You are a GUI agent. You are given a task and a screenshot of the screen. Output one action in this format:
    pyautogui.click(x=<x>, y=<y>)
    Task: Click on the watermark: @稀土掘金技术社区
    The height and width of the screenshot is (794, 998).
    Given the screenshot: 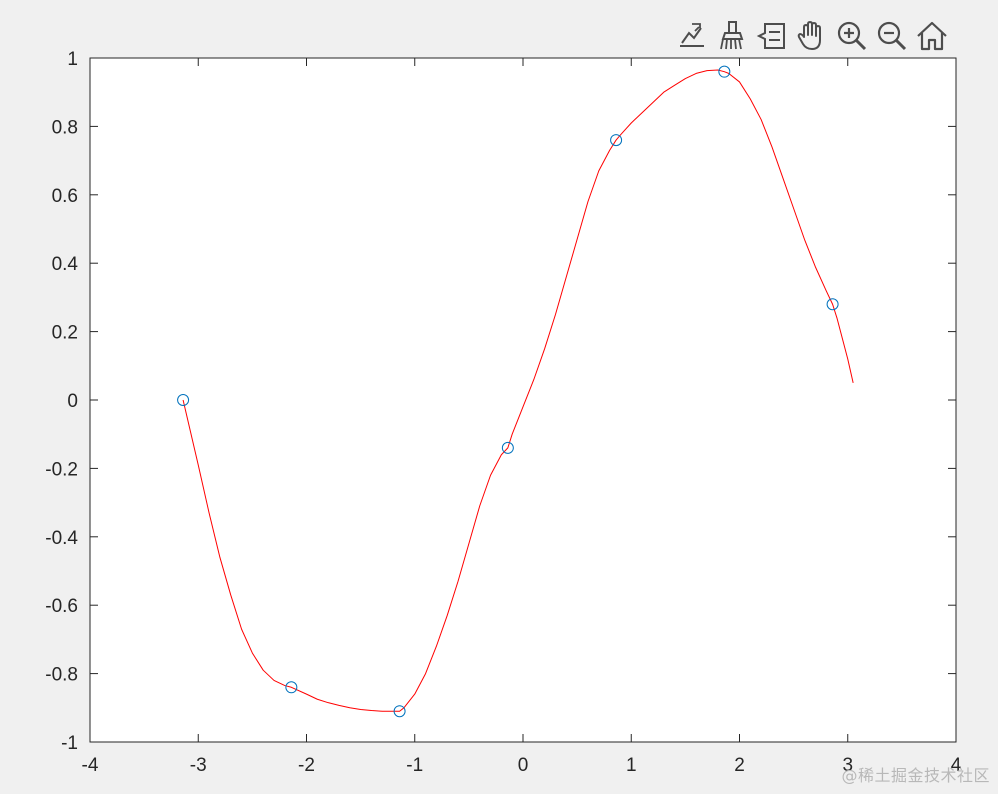 What is the action you would take?
    pyautogui.click(x=915, y=775)
    